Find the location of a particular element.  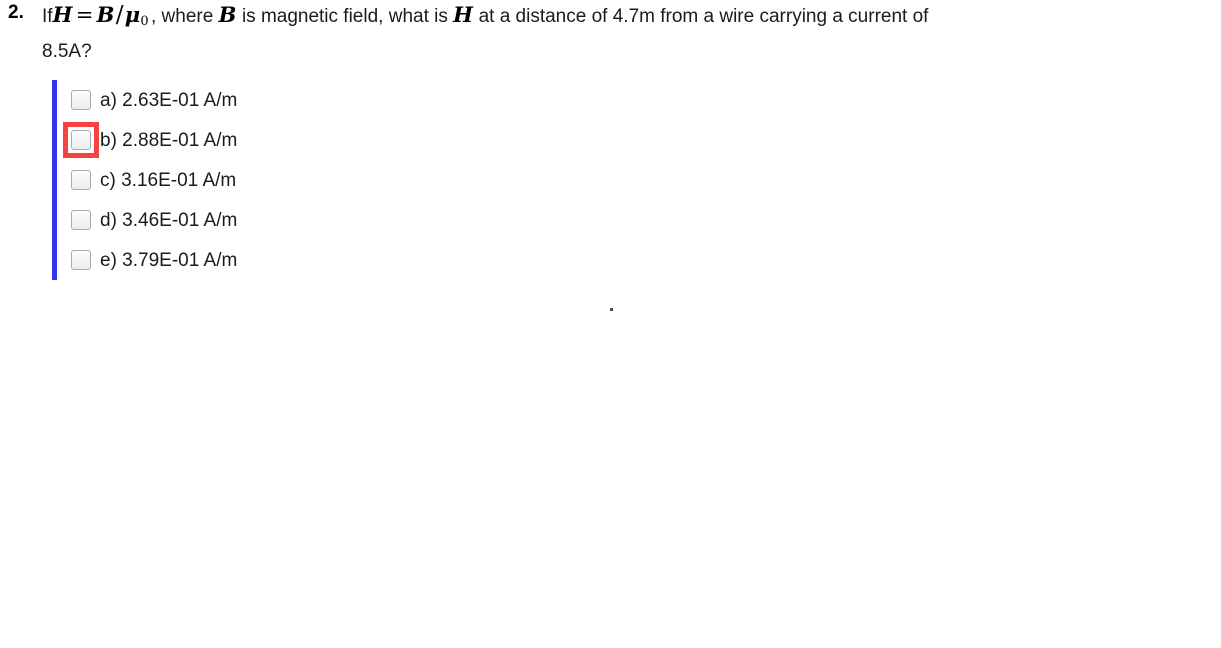

option-row-e: e) 3.79E-01 A/m is located at coordinates (254, 260).